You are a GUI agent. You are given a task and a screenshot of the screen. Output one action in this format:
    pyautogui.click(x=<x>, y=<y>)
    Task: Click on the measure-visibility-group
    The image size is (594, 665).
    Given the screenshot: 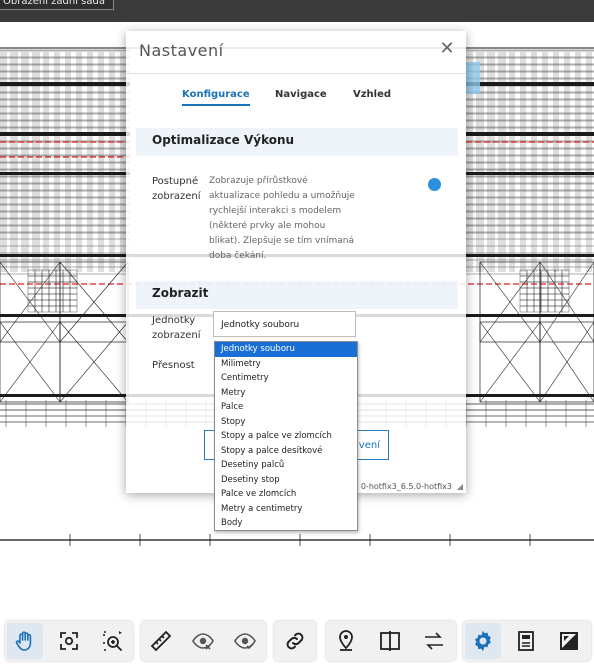 What is the action you would take?
    pyautogui.click(x=203, y=641)
    